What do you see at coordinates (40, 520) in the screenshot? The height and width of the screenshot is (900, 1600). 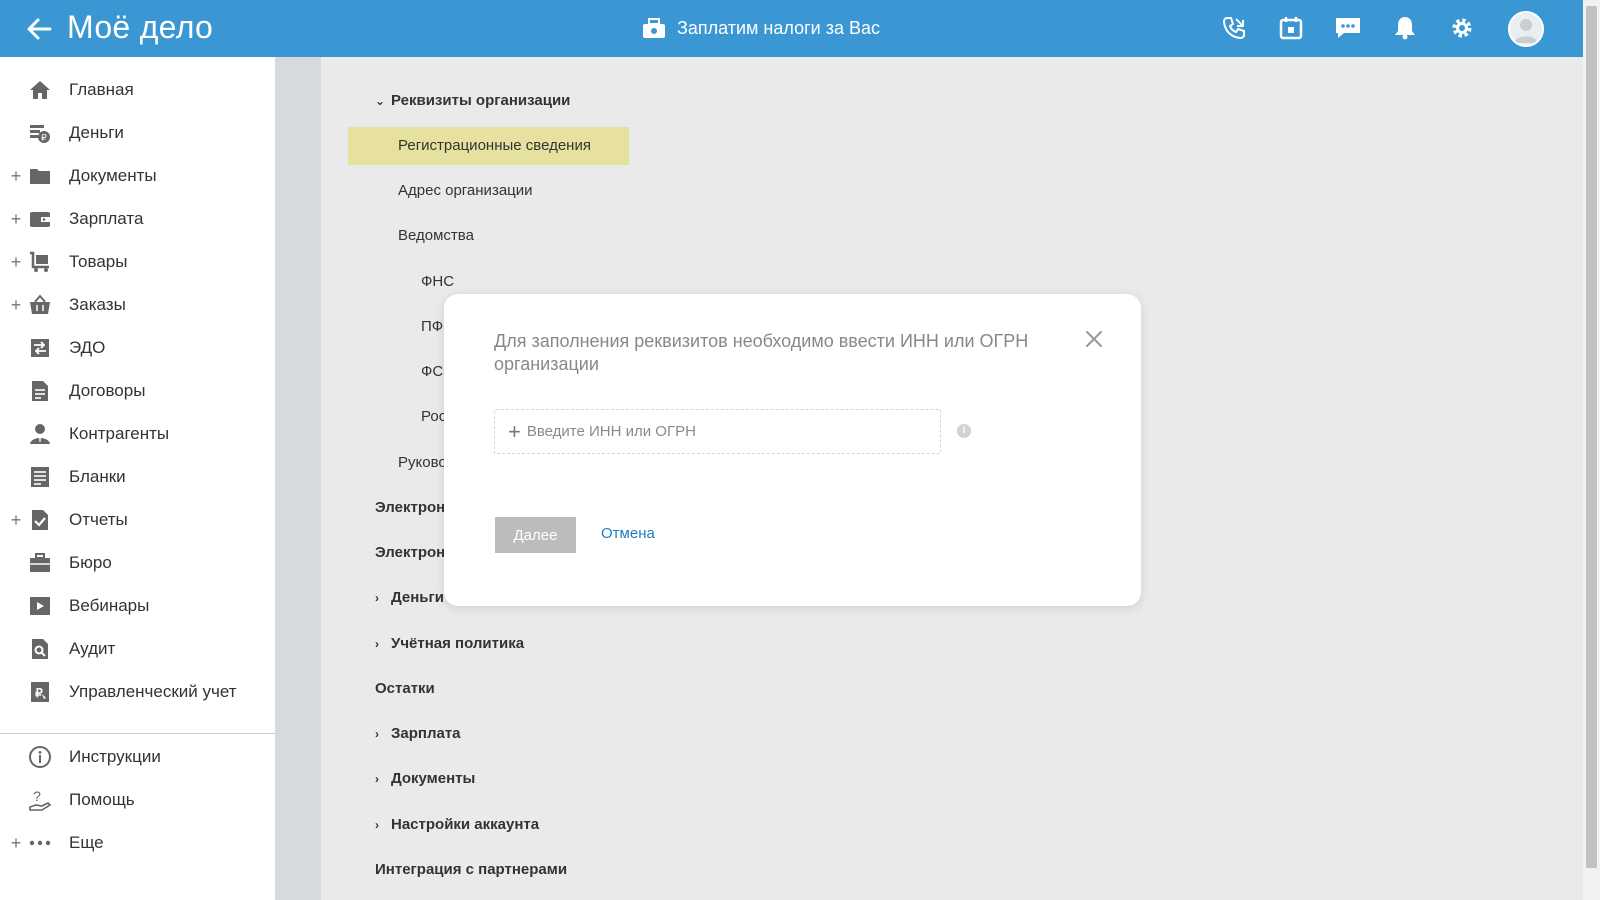 I see `report-icon` at bounding box center [40, 520].